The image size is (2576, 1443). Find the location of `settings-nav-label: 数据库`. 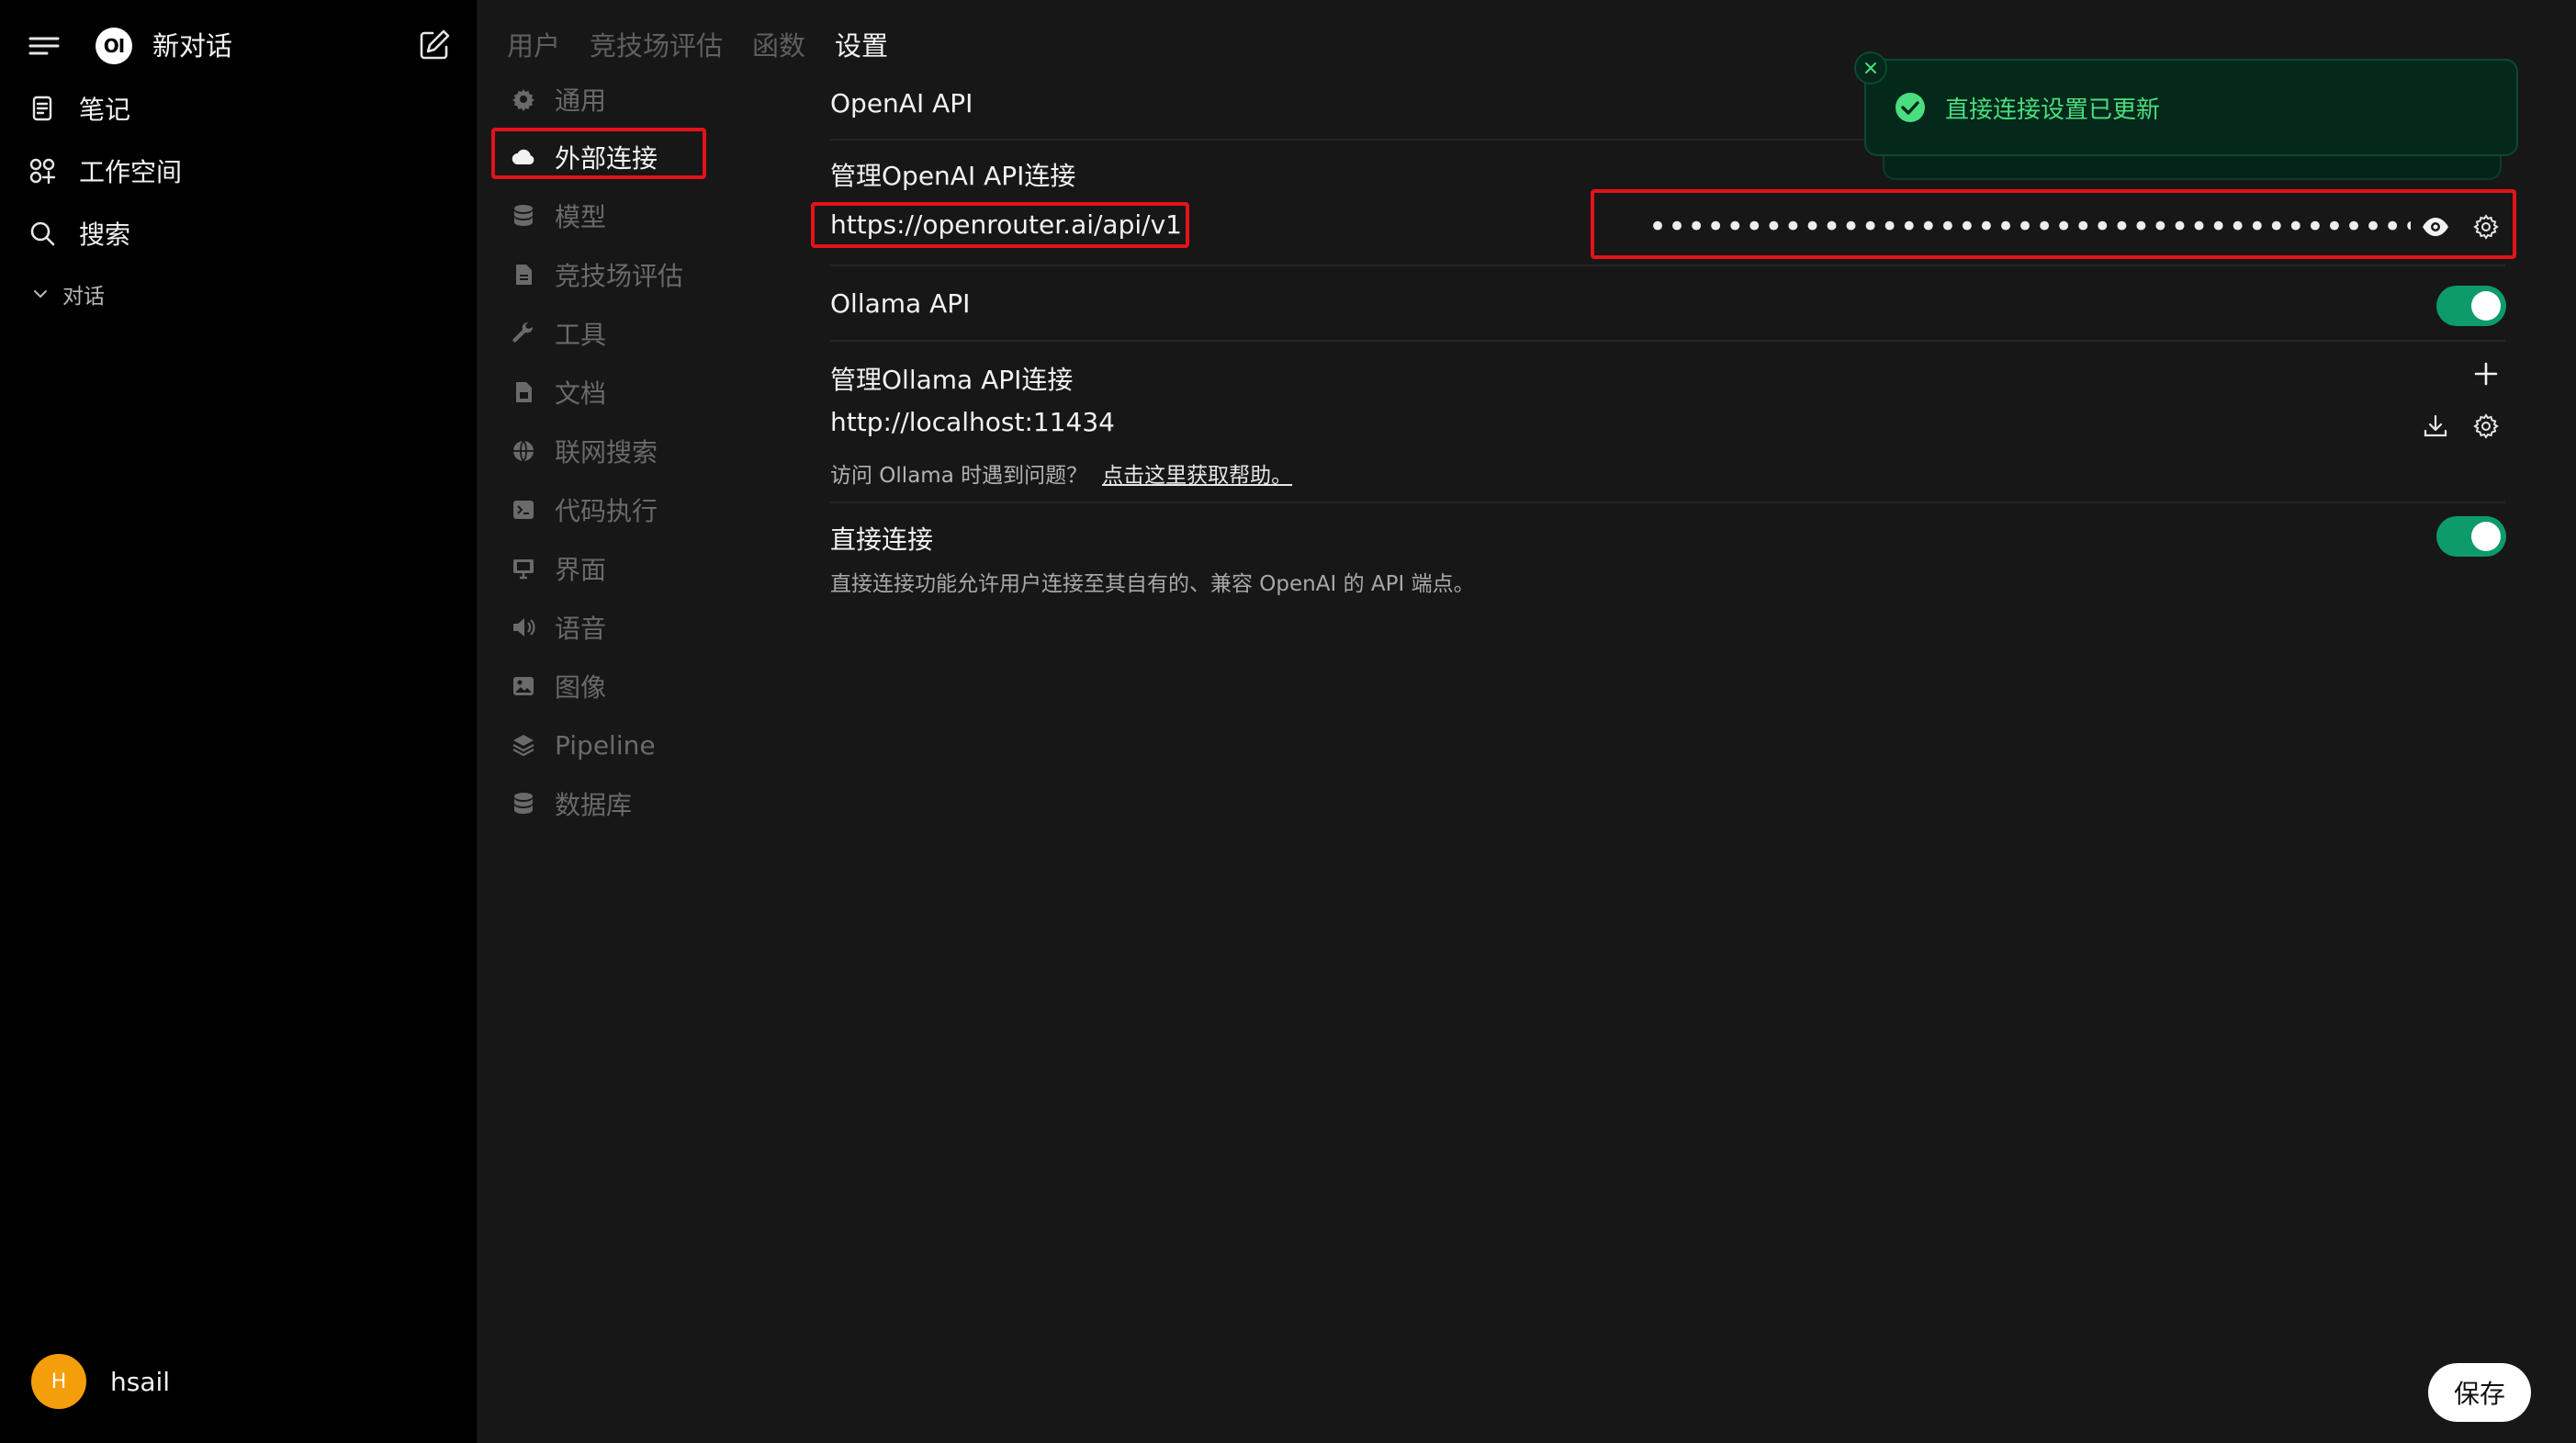

settings-nav-label: 数据库 is located at coordinates (594, 805).